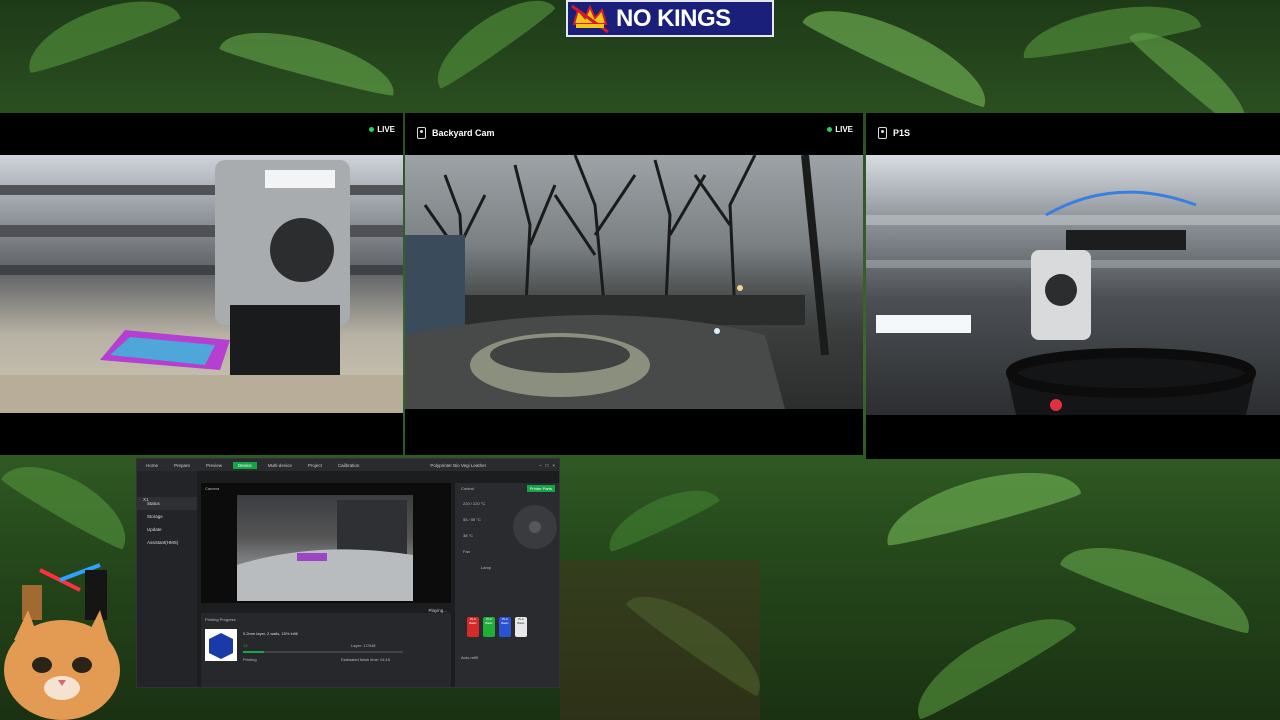 The image size is (1280, 720). What do you see at coordinates (221, 645) in the screenshot?
I see `model-thumbnail` at bounding box center [221, 645].